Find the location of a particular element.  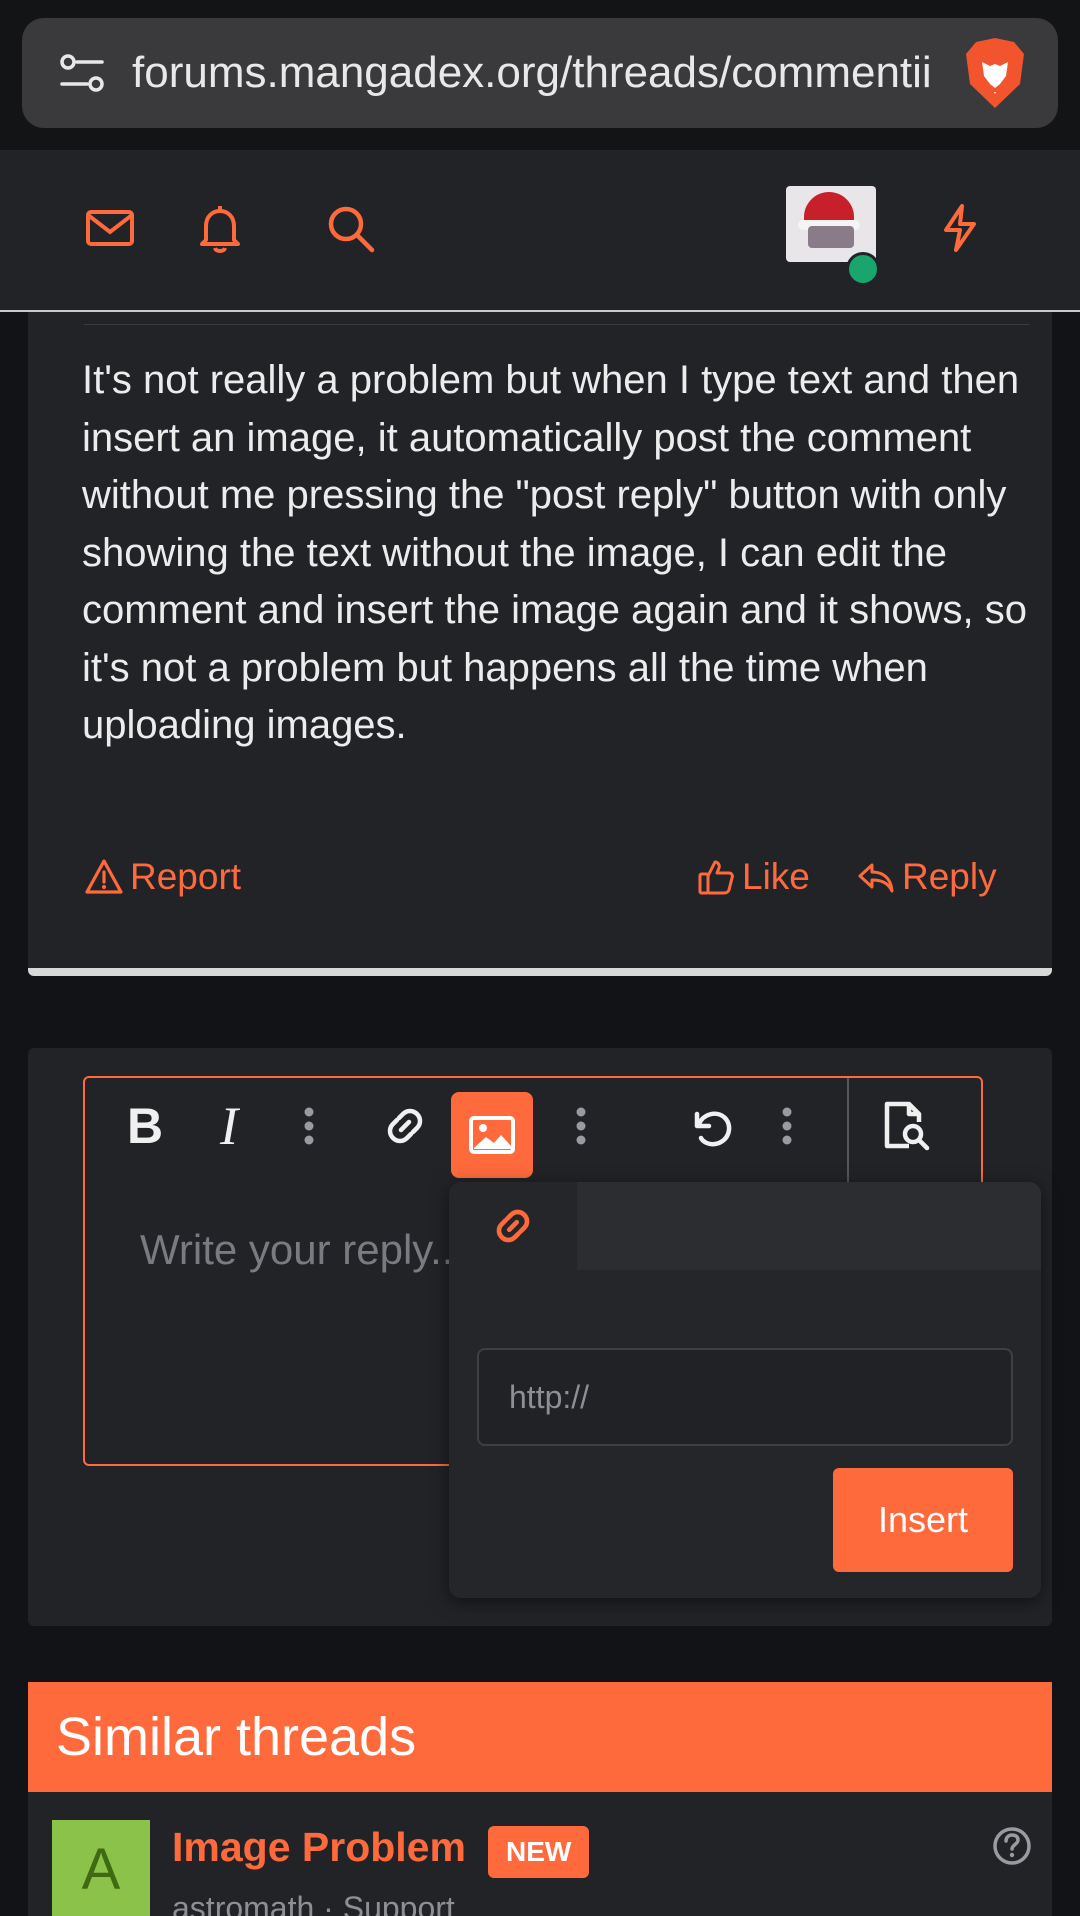

insert-image-popup: http:// Insert is located at coordinates (745, 1390).